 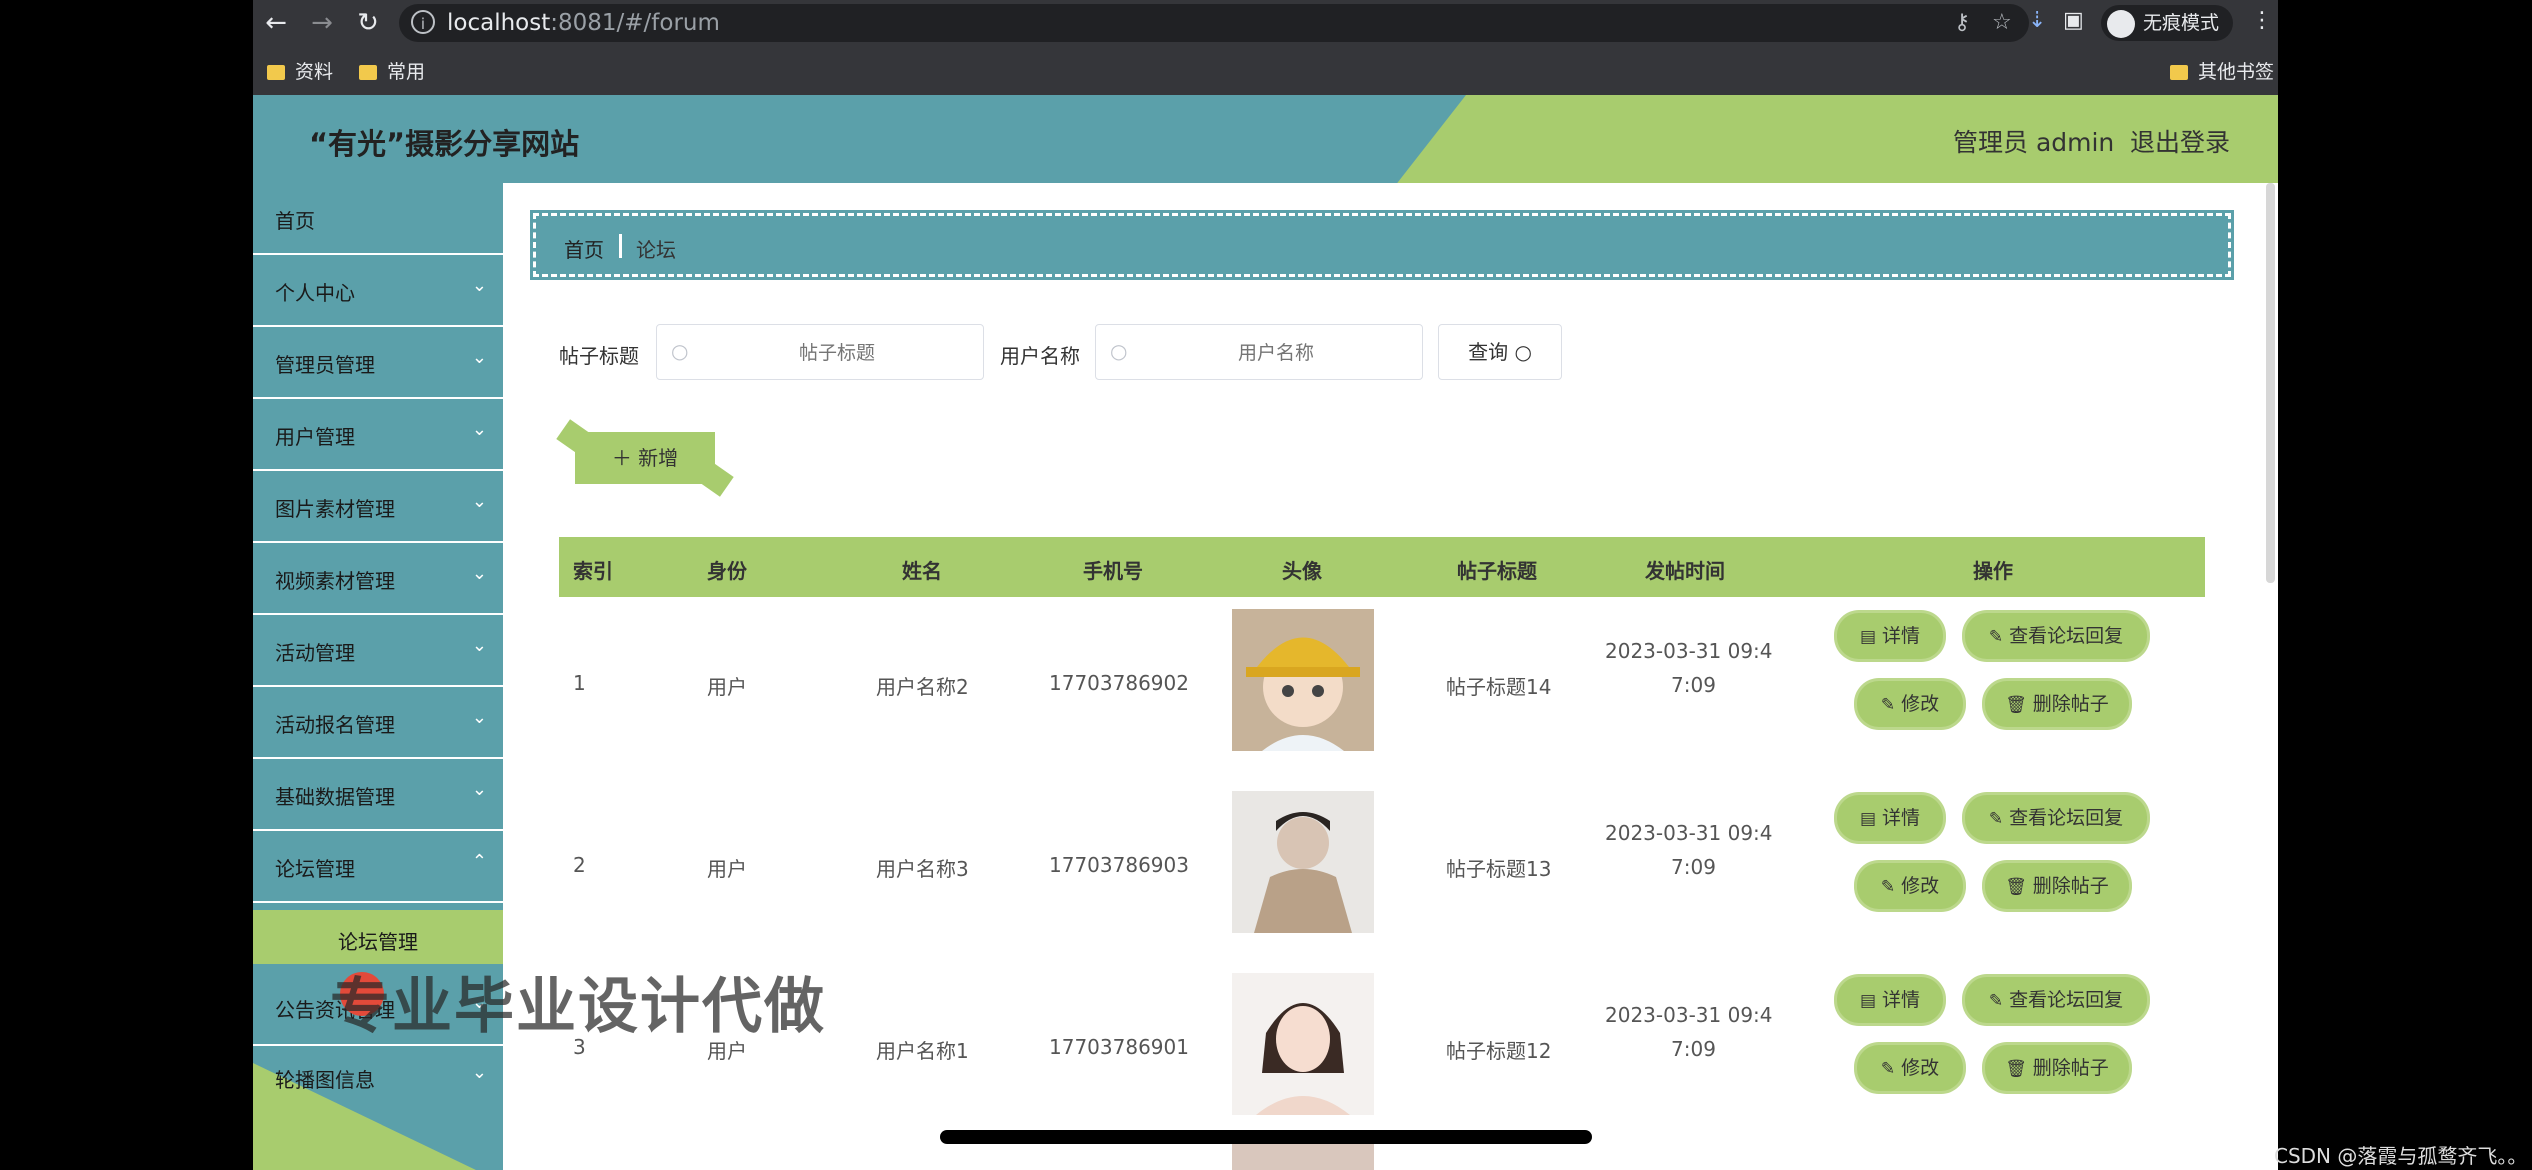 What do you see at coordinates (599, 356) in the screenshot?
I see `filter-title-label: 帖子标题` at bounding box center [599, 356].